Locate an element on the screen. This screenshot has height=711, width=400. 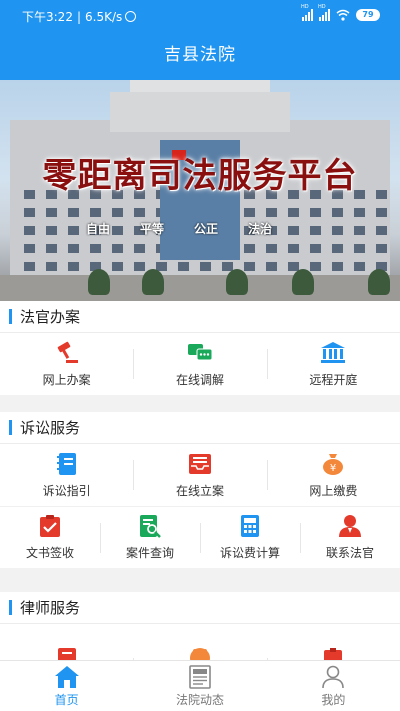
online-payment-label: 网上缴费 is located at coordinates (333, 490).